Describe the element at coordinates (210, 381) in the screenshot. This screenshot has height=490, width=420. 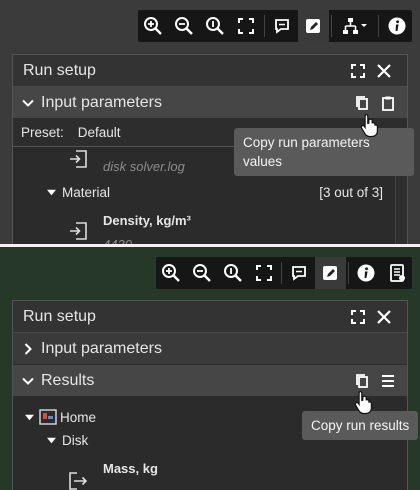
I see `results-section-header: Results` at that location.